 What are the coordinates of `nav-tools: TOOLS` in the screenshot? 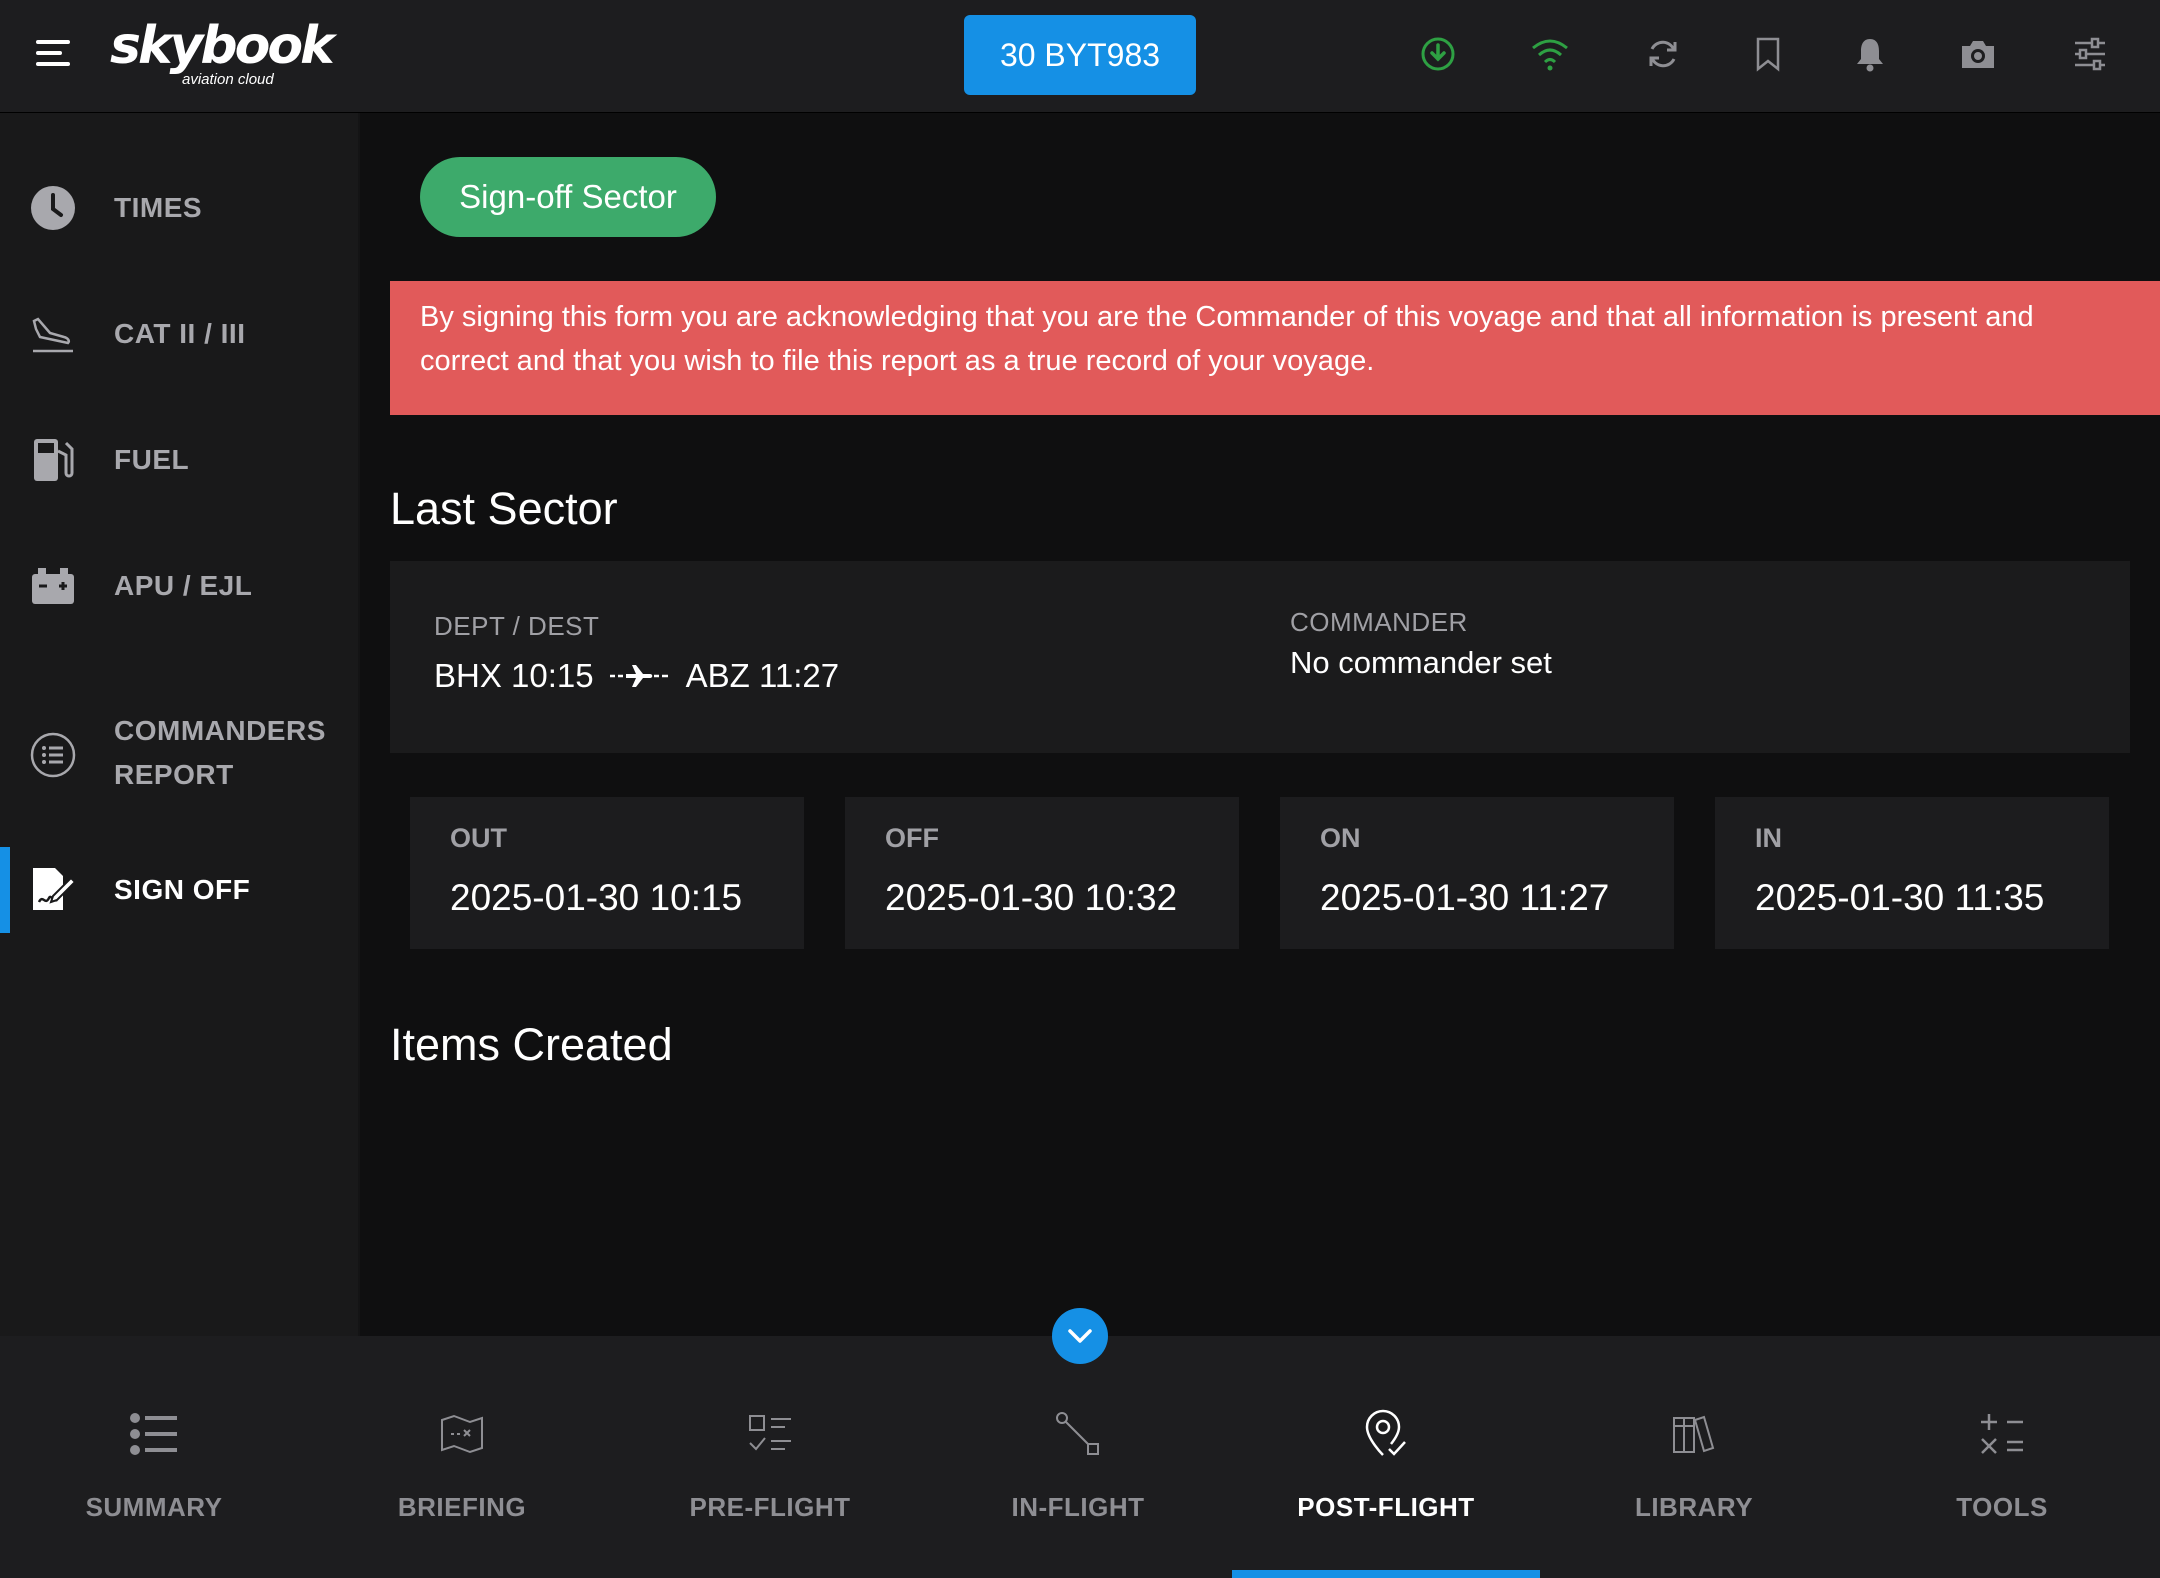 It's located at (2002, 1457).